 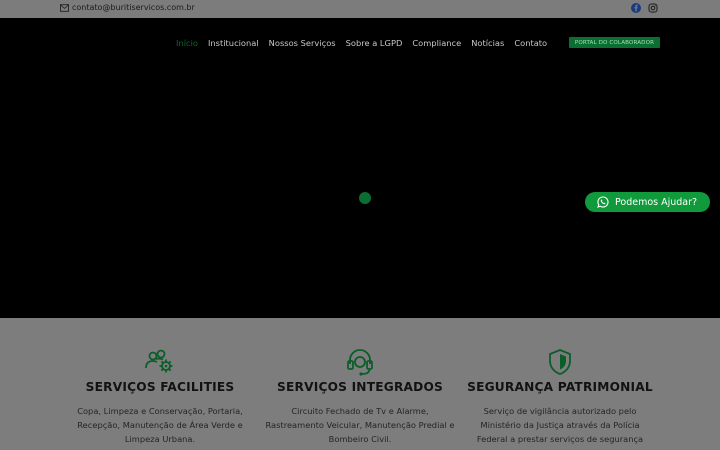 I want to click on instagram-icon, so click(x=653, y=8).